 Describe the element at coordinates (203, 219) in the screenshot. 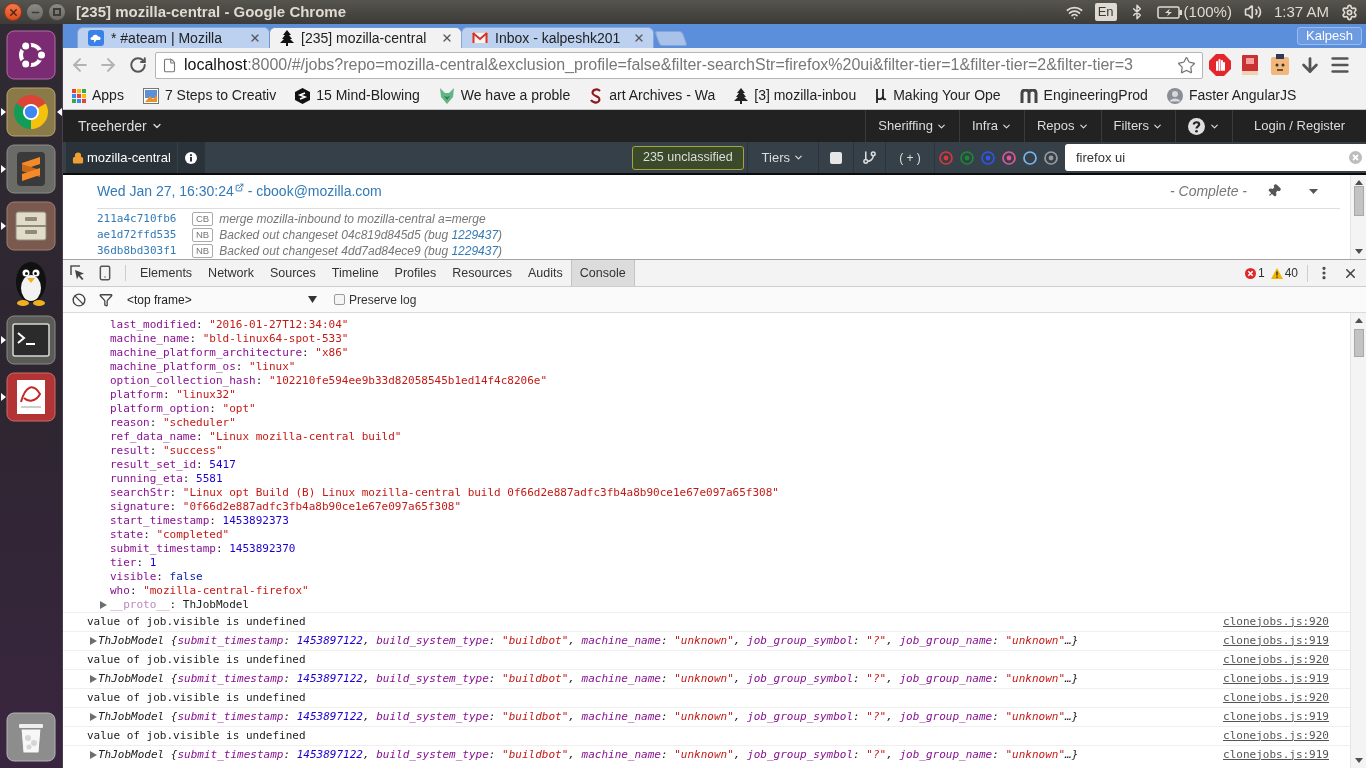

I see `author-initials-badge: CB` at that location.